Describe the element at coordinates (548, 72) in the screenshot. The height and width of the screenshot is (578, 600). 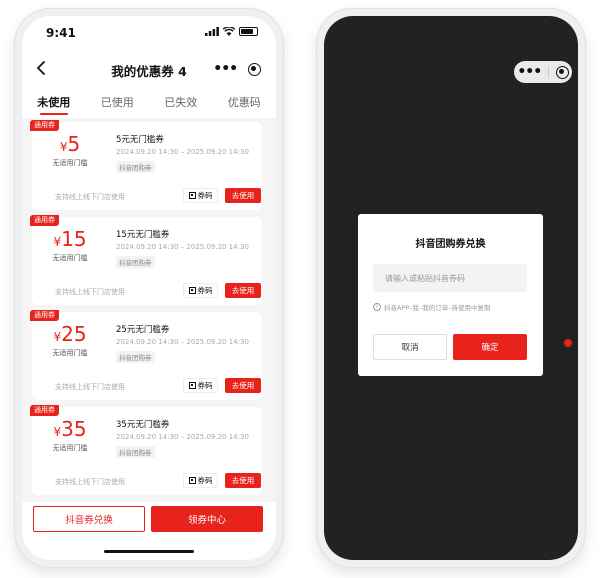
I see `capsule-divider` at that location.